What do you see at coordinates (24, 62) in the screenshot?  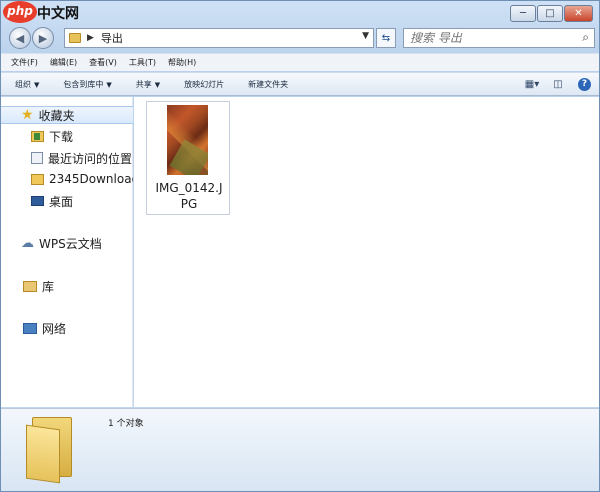 I see `menu-file: 文件(F)` at bounding box center [24, 62].